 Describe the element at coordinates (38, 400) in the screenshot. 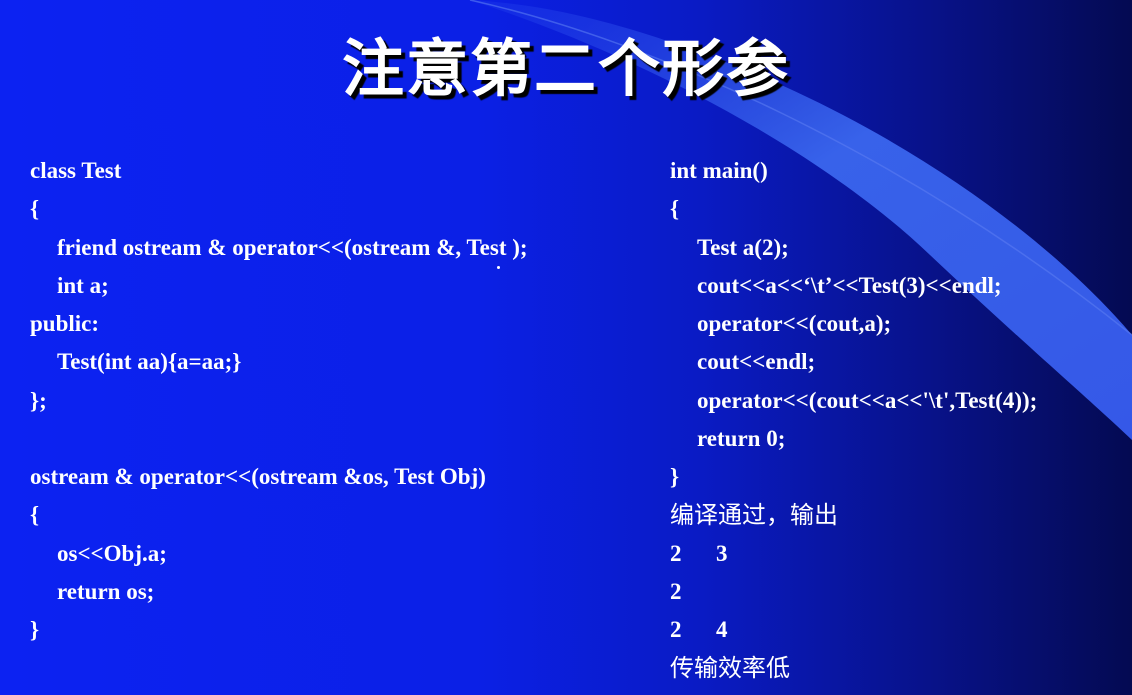

I see `code-line: };` at that location.